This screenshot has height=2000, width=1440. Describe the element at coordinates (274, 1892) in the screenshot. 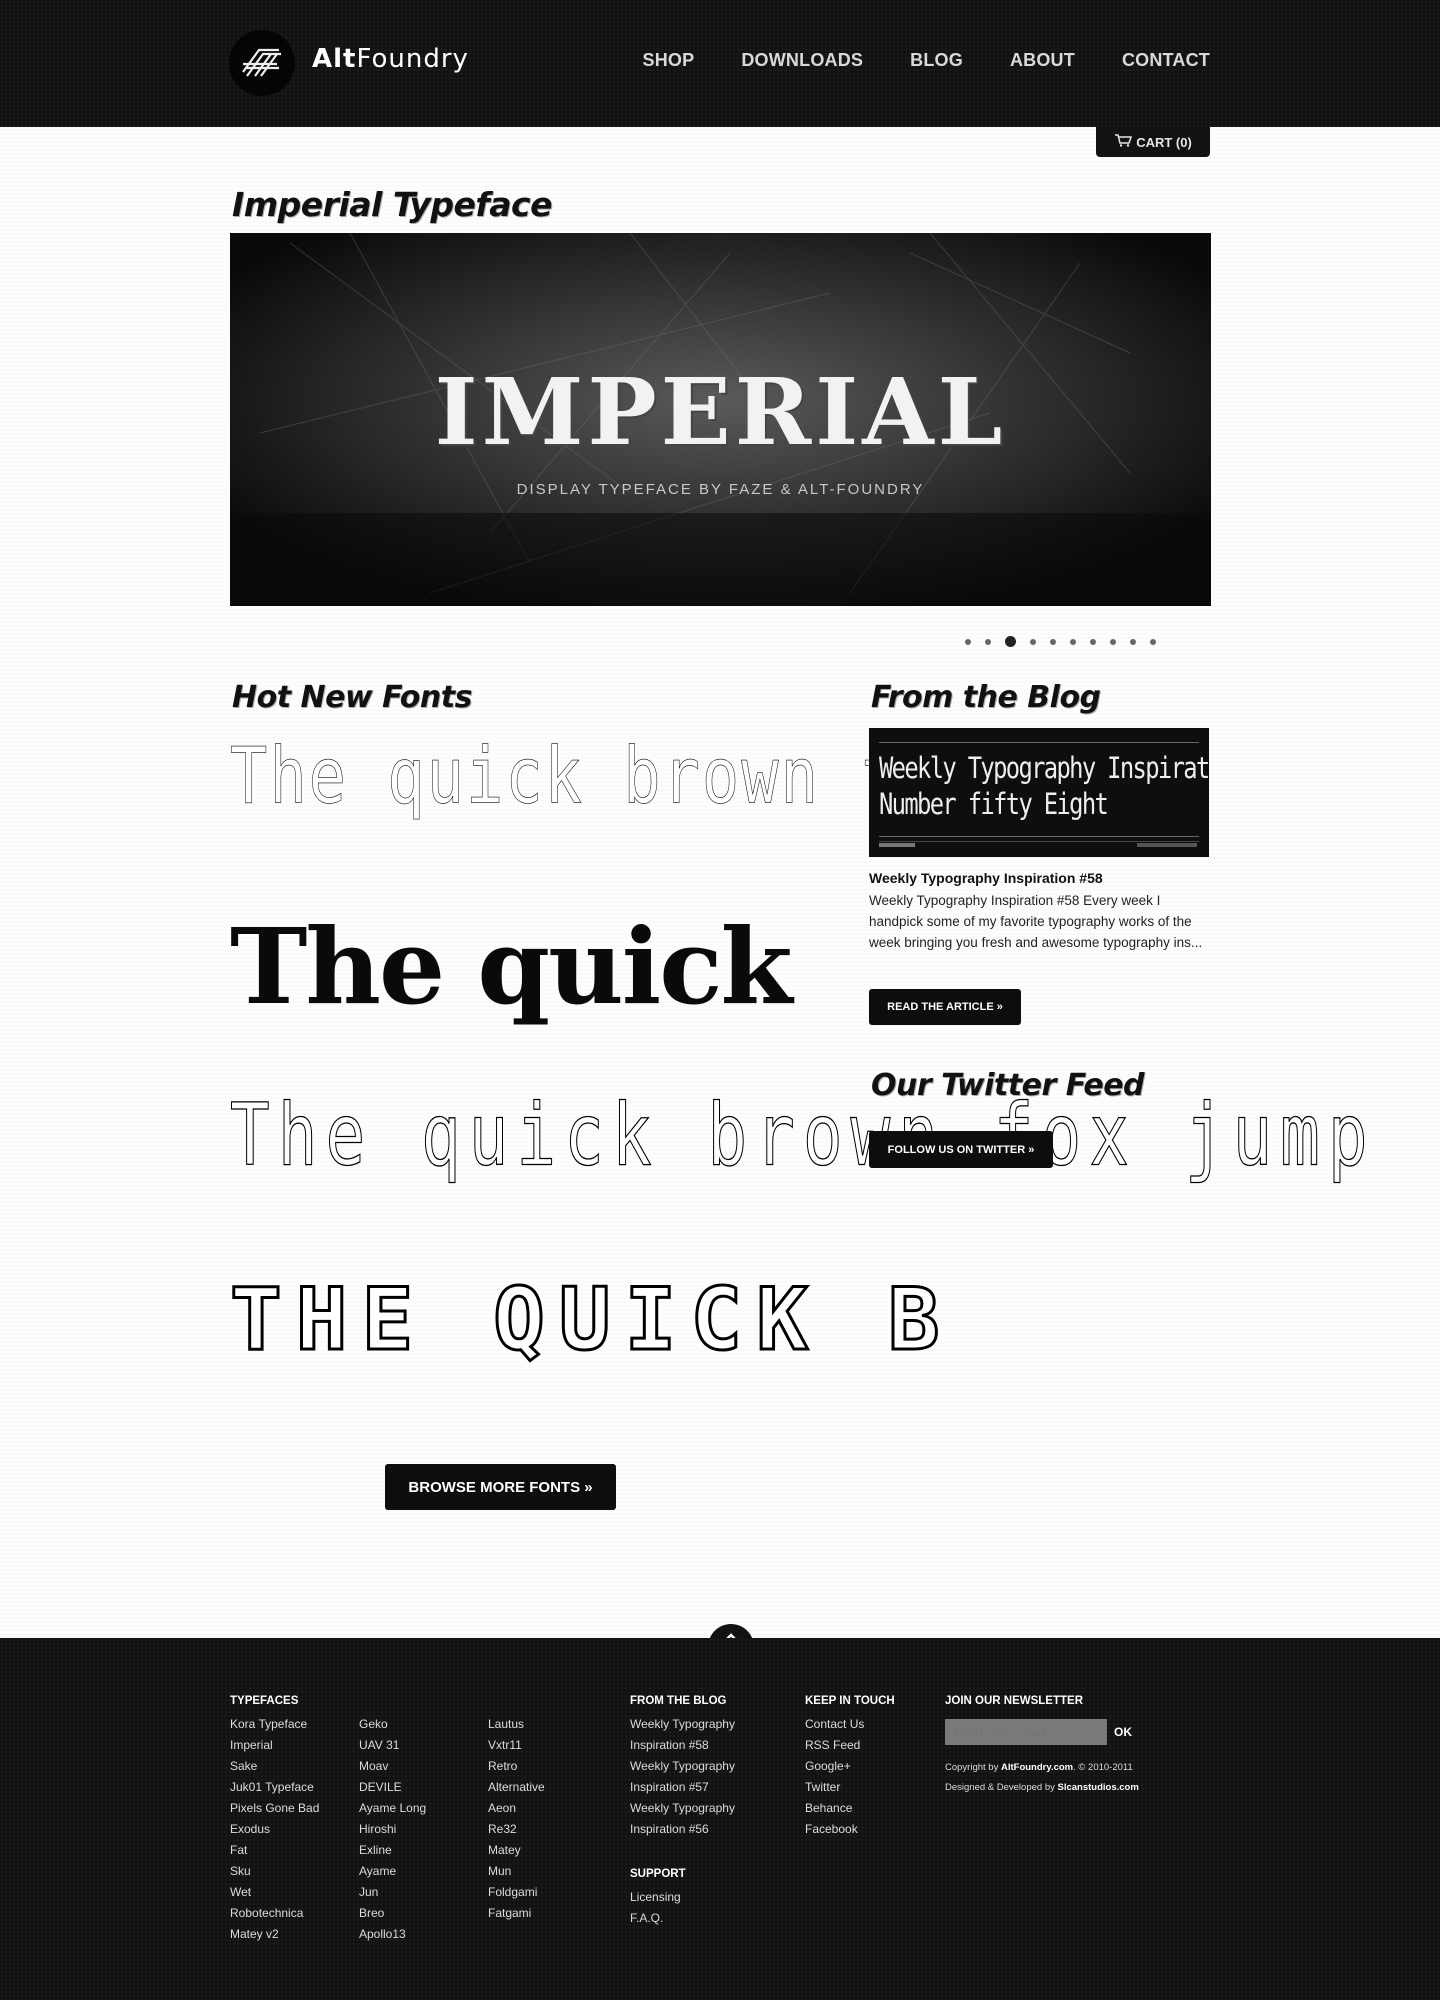

I see `typeface-link: Wet` at that location.